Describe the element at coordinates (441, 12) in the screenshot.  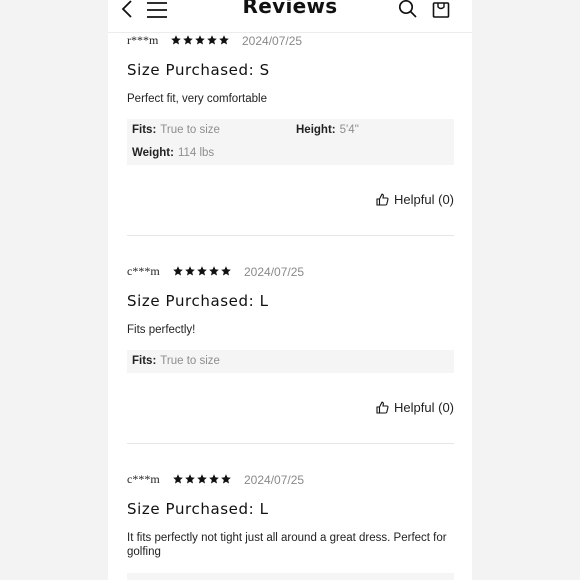
I see `shopping-bag-icon` at that location.